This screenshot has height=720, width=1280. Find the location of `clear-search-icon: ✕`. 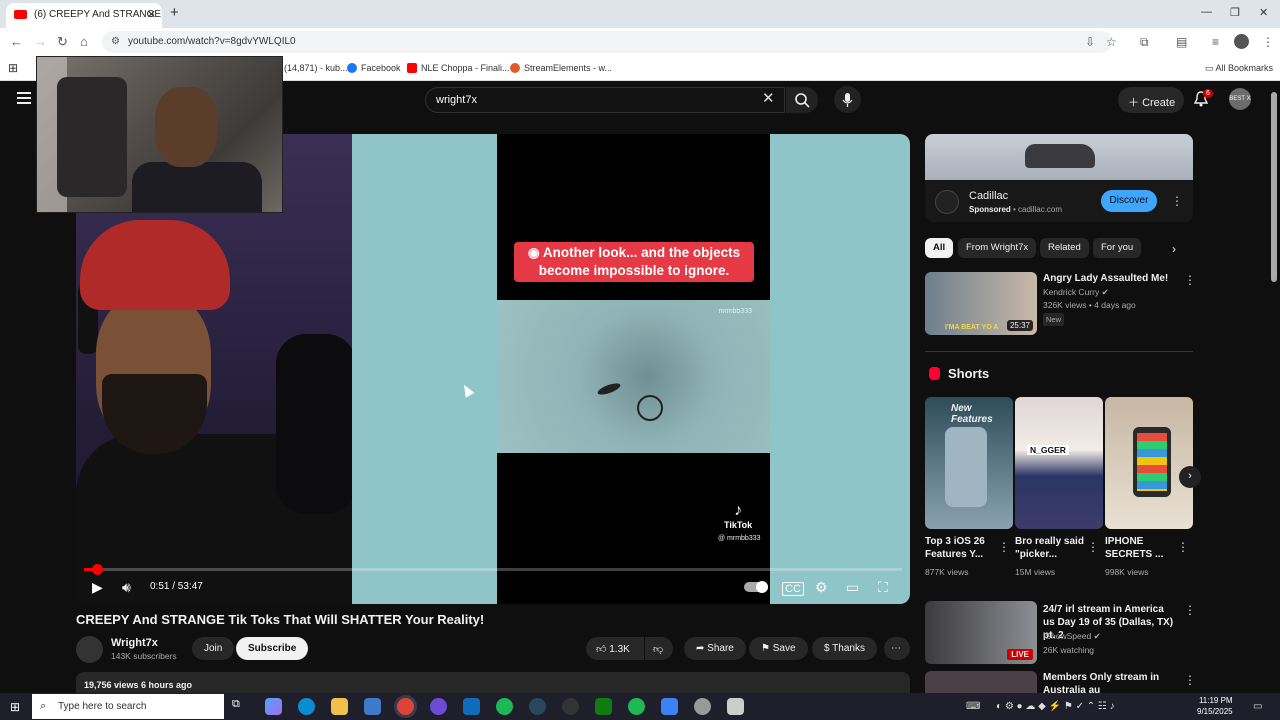

clear-search-icon: ✕ is located at coordinates (768, 98).